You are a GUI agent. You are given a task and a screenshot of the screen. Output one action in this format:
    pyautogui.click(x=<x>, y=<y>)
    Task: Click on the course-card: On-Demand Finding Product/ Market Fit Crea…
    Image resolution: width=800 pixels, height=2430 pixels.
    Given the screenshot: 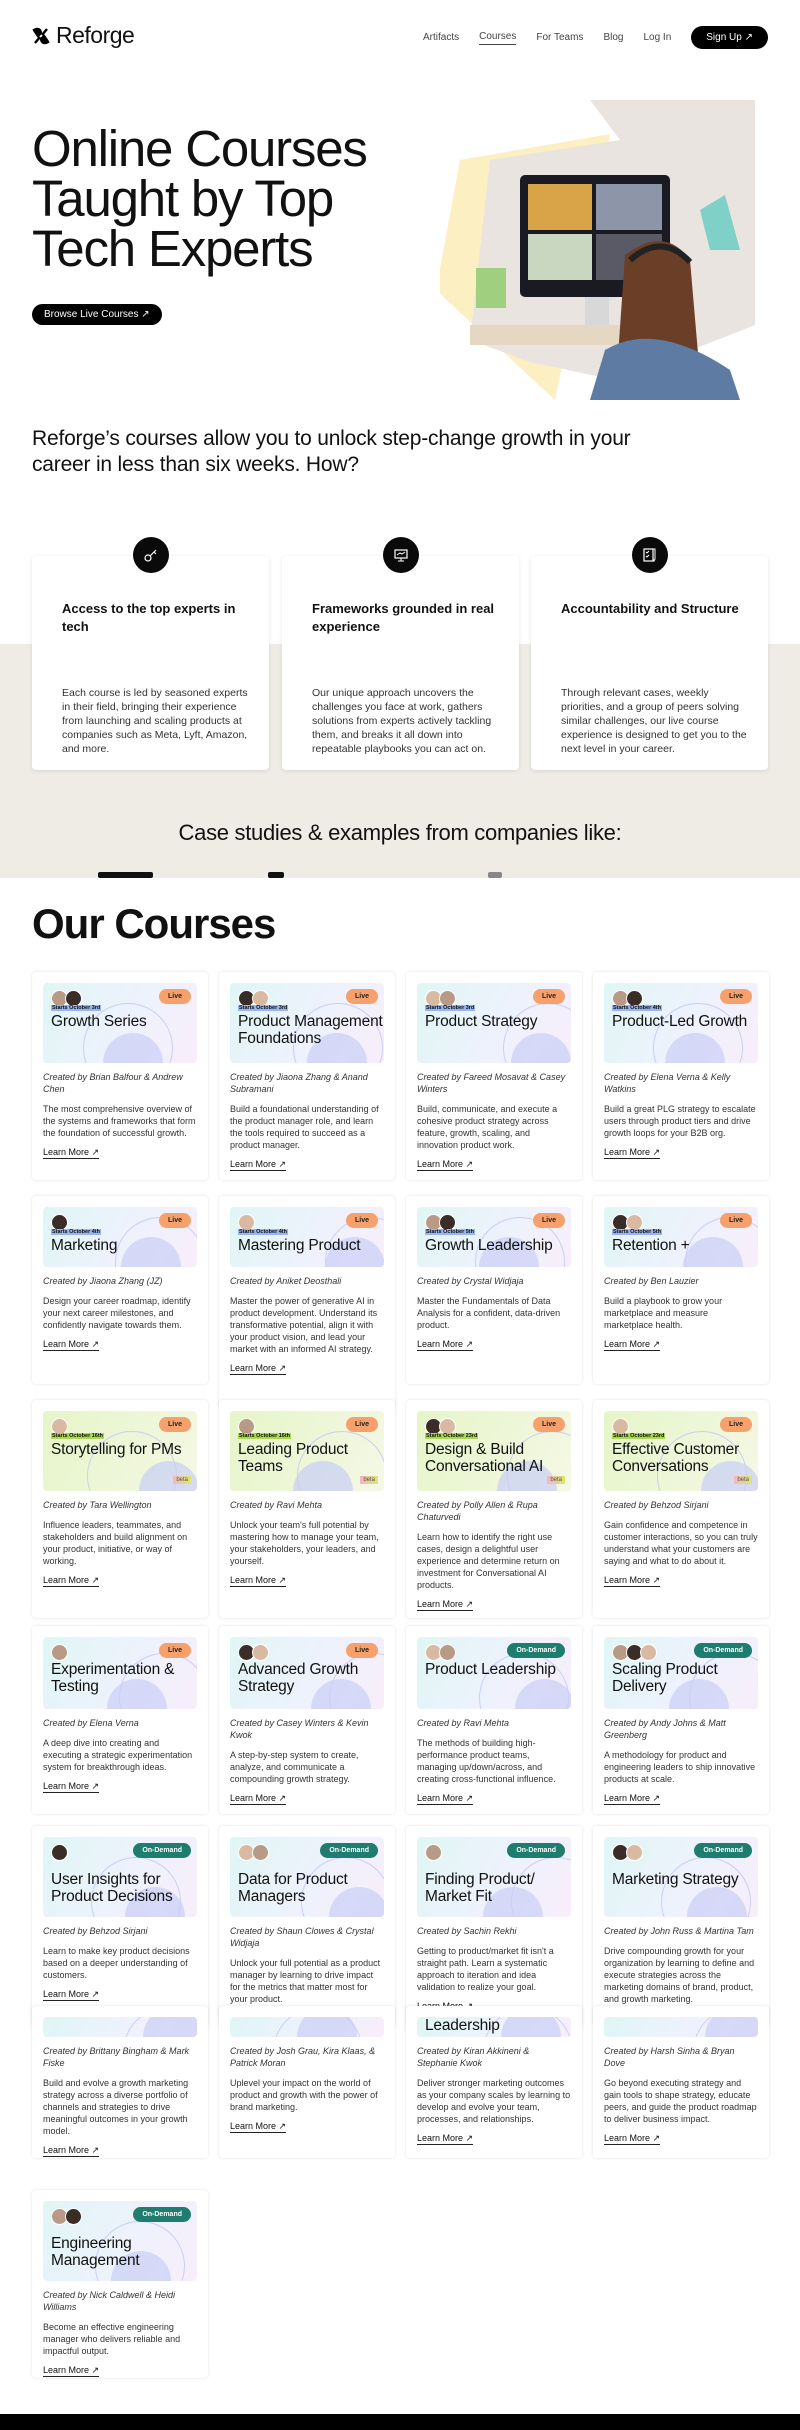 What is the action you would take?
    pyautogui.click(x=494, y=1926)
    